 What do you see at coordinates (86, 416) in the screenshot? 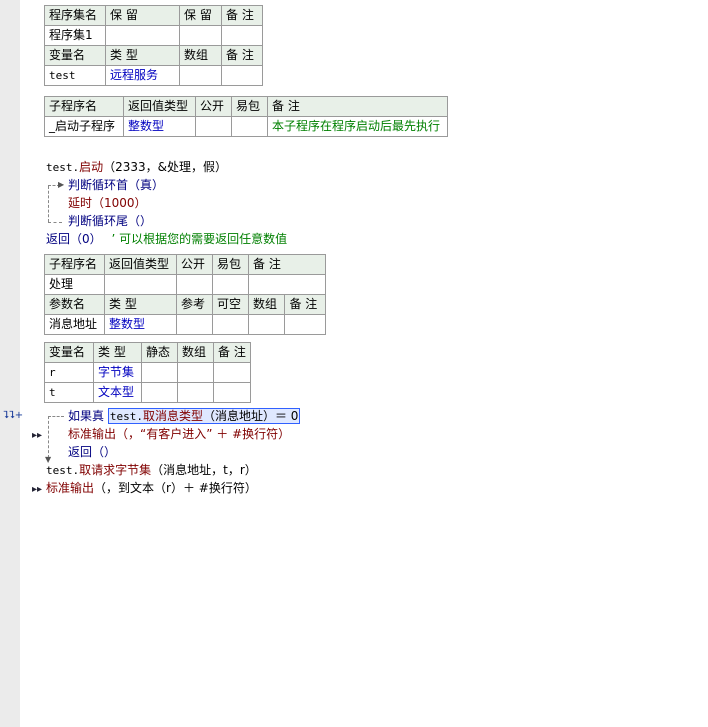
I see `if-keyword: 如果真` at bounding box center [86, 416].